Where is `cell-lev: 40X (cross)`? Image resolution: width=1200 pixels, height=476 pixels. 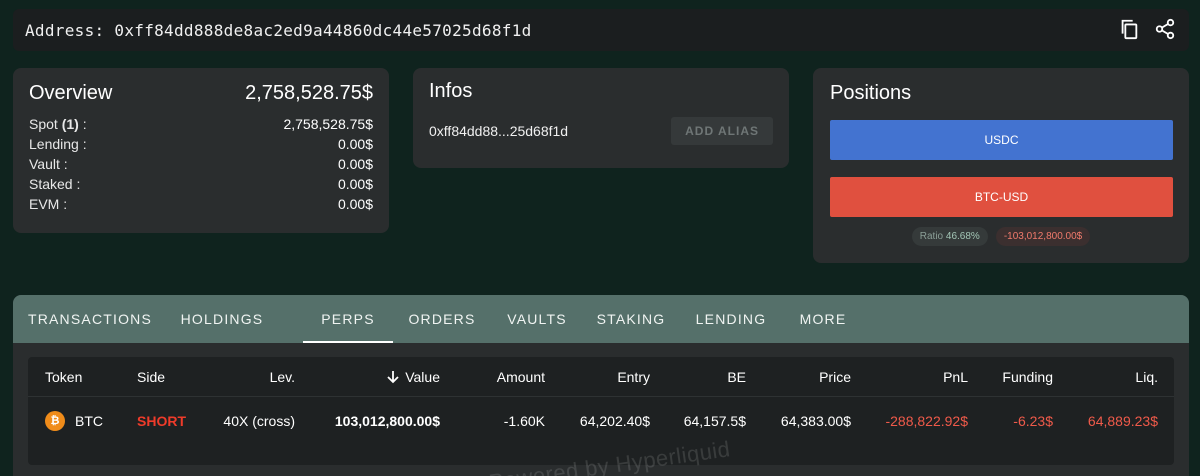
cell-lev: 40X (cross) is located at coordinates (259, 421).